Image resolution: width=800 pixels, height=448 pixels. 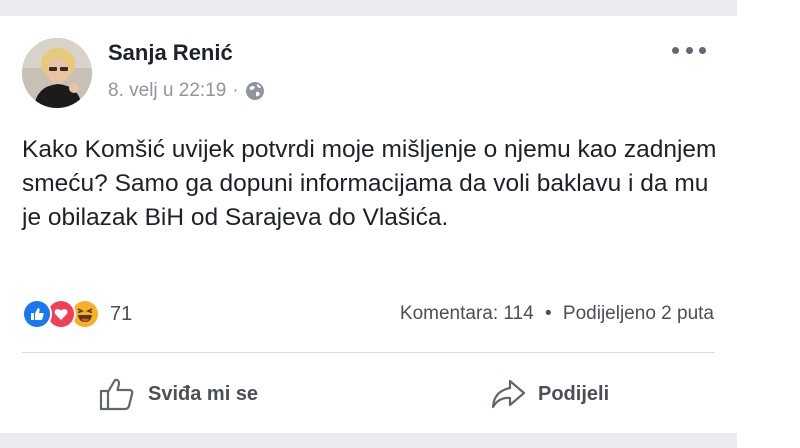 I want to click on comments-count-link: Komentara: 114, so click(x=467, y=313).